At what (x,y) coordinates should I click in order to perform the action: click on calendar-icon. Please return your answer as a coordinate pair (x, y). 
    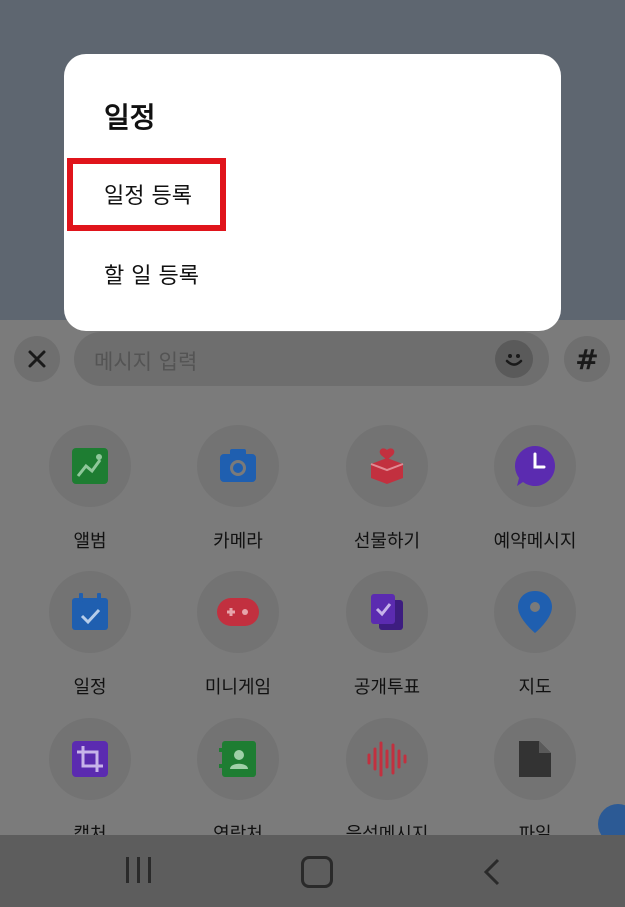
    Looking at the image, I should click on (90, 611).